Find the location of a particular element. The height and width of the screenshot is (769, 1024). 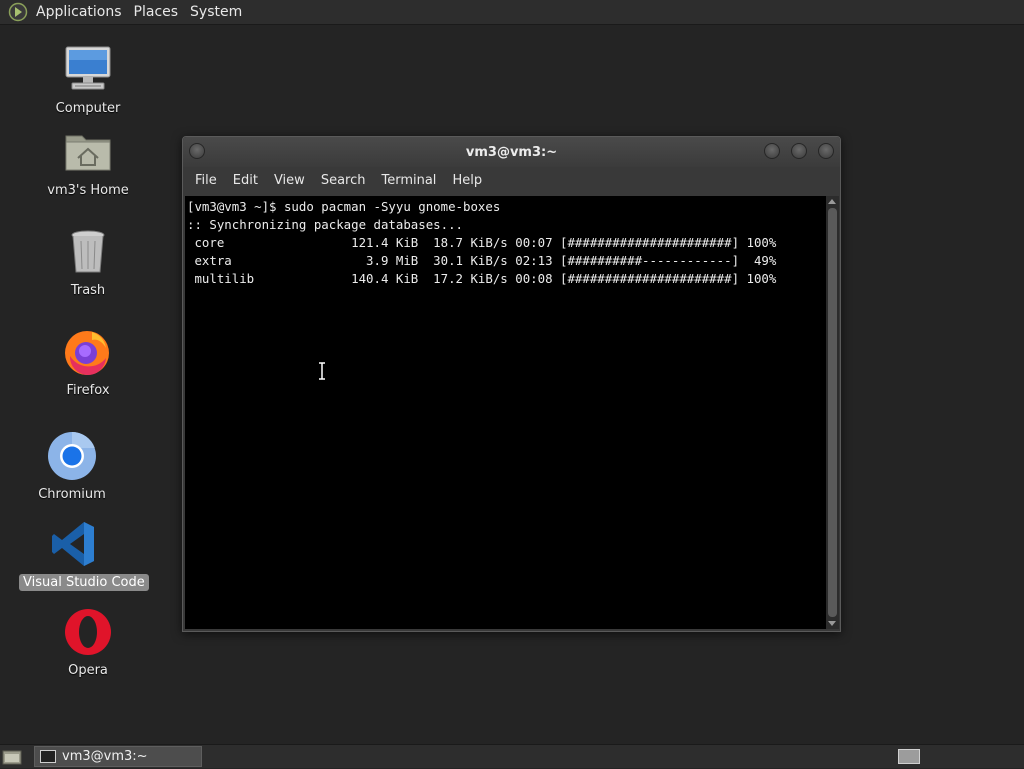

menu-help: Help is located at coordinates (467, 181).